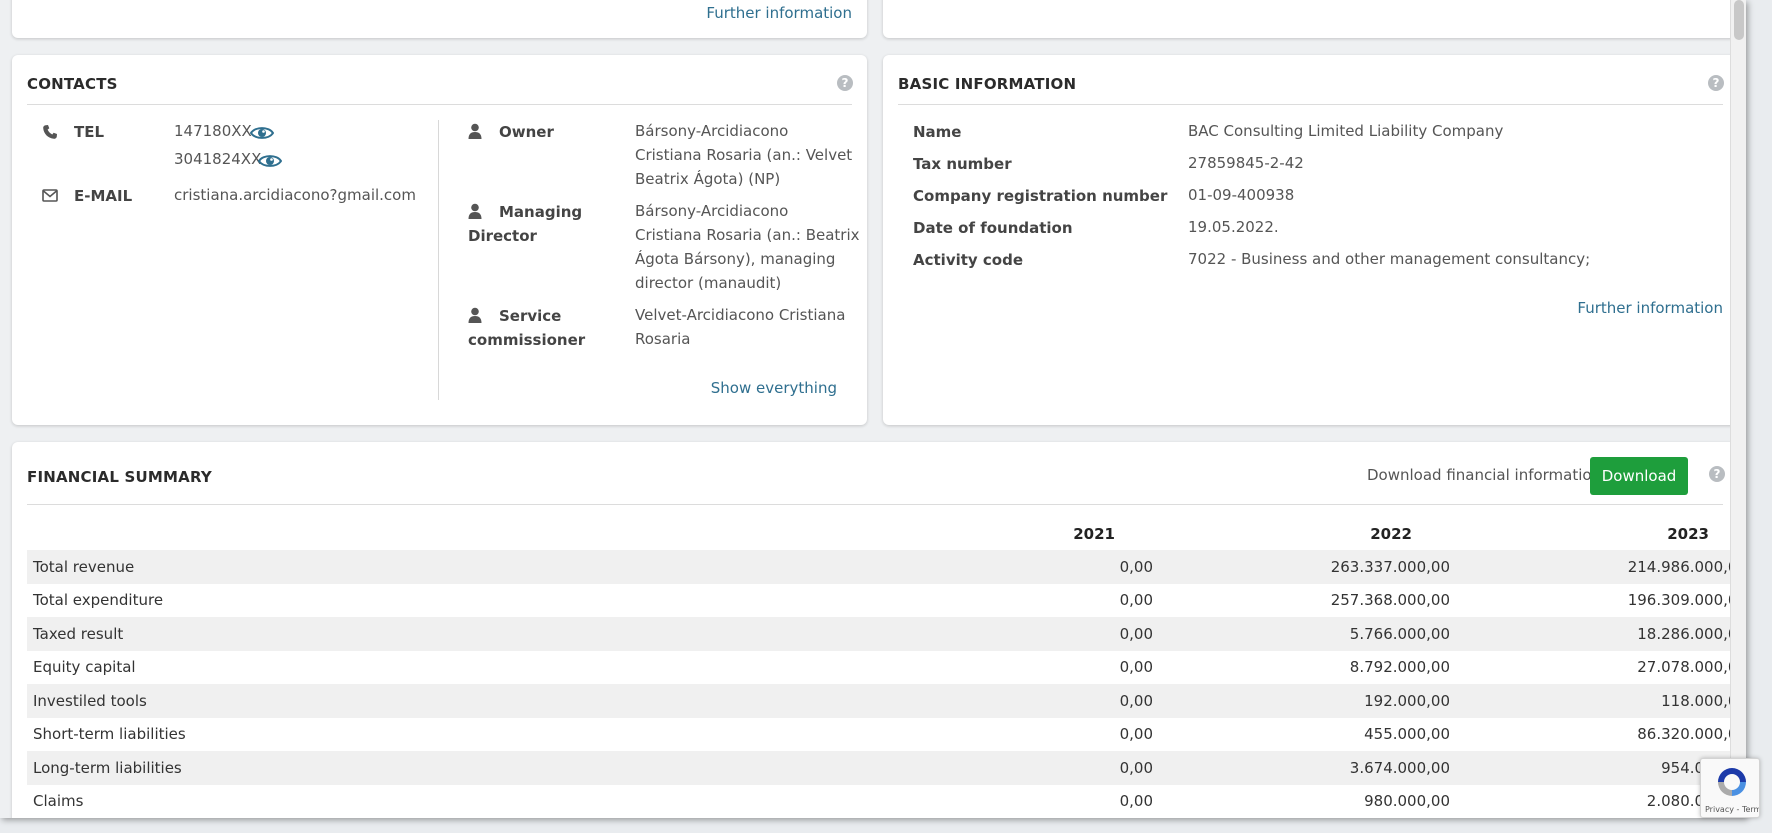 This screenshot has width=1772, height=833. What do you see at coordinates (50, 132) in the screenshot?
I see `phone-icon` at bounding box center [50, 132].